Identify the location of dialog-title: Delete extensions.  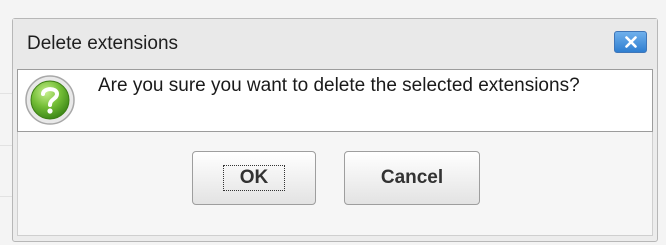
(103, 43).